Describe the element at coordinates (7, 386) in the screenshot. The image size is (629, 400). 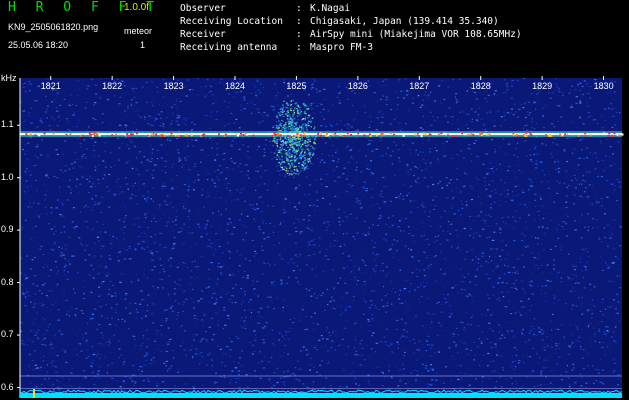
I see `y-tick-label: 0.6` at that location.